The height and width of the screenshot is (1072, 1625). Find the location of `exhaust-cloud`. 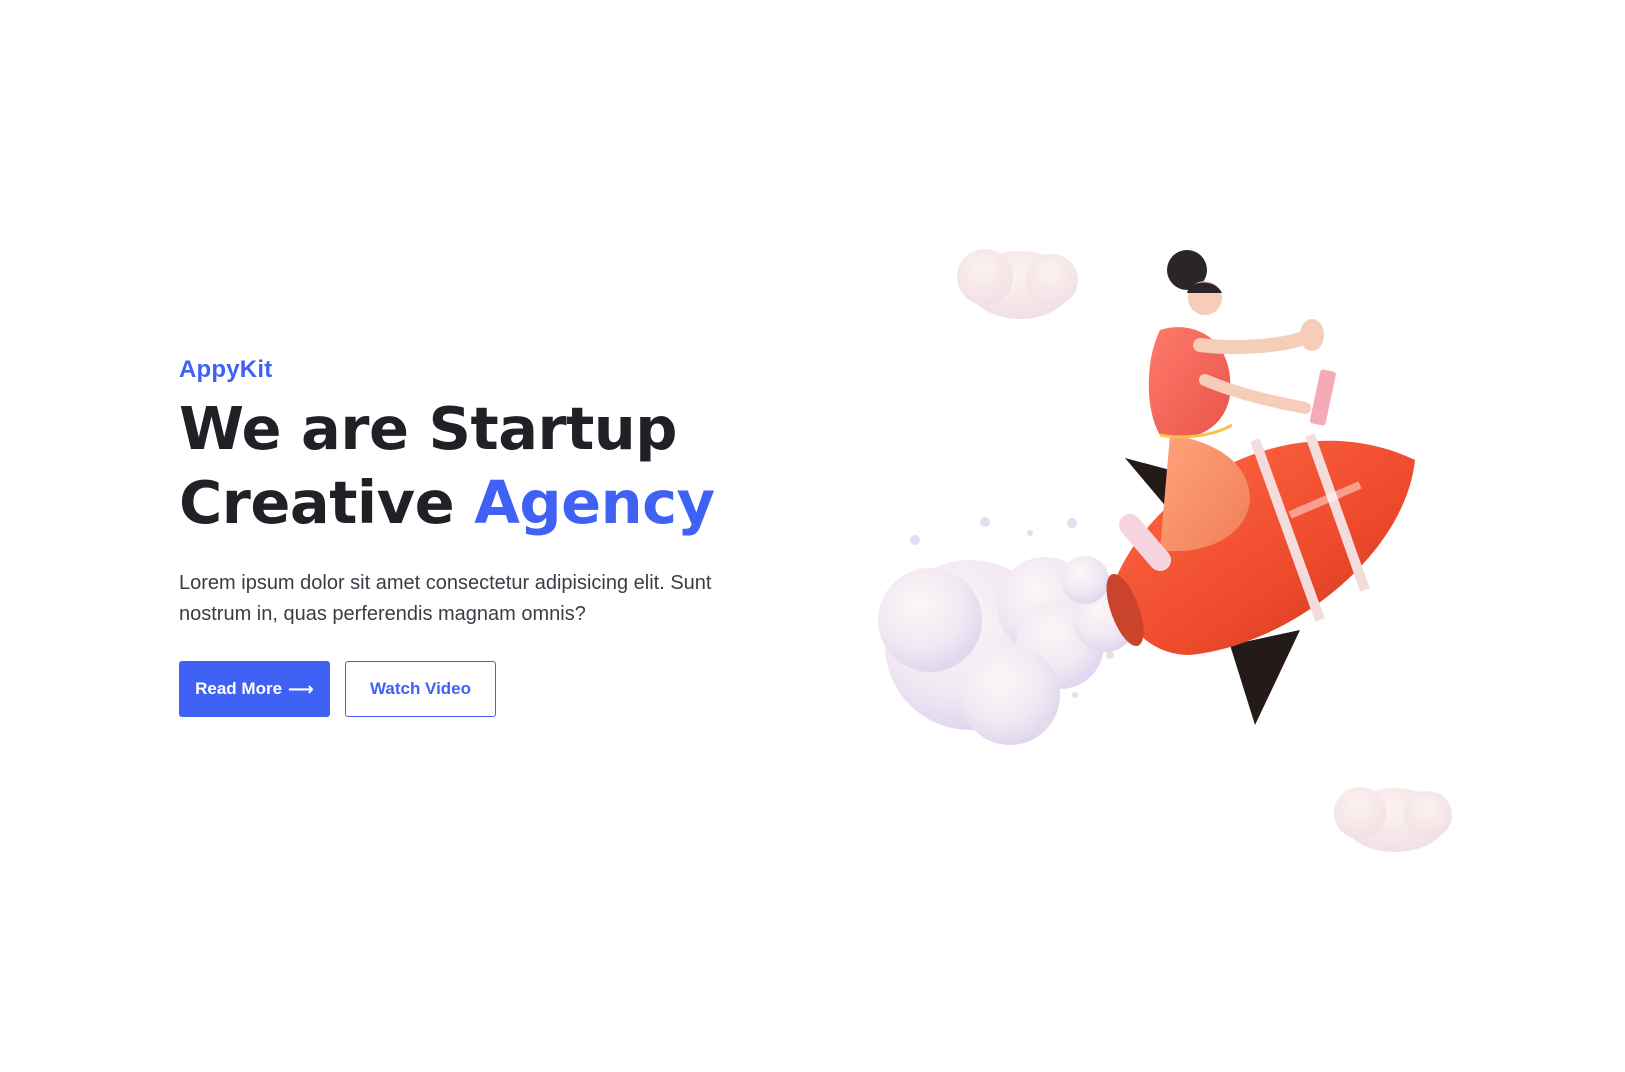

exhaust-cloud is located at coordinates (1007, 631).